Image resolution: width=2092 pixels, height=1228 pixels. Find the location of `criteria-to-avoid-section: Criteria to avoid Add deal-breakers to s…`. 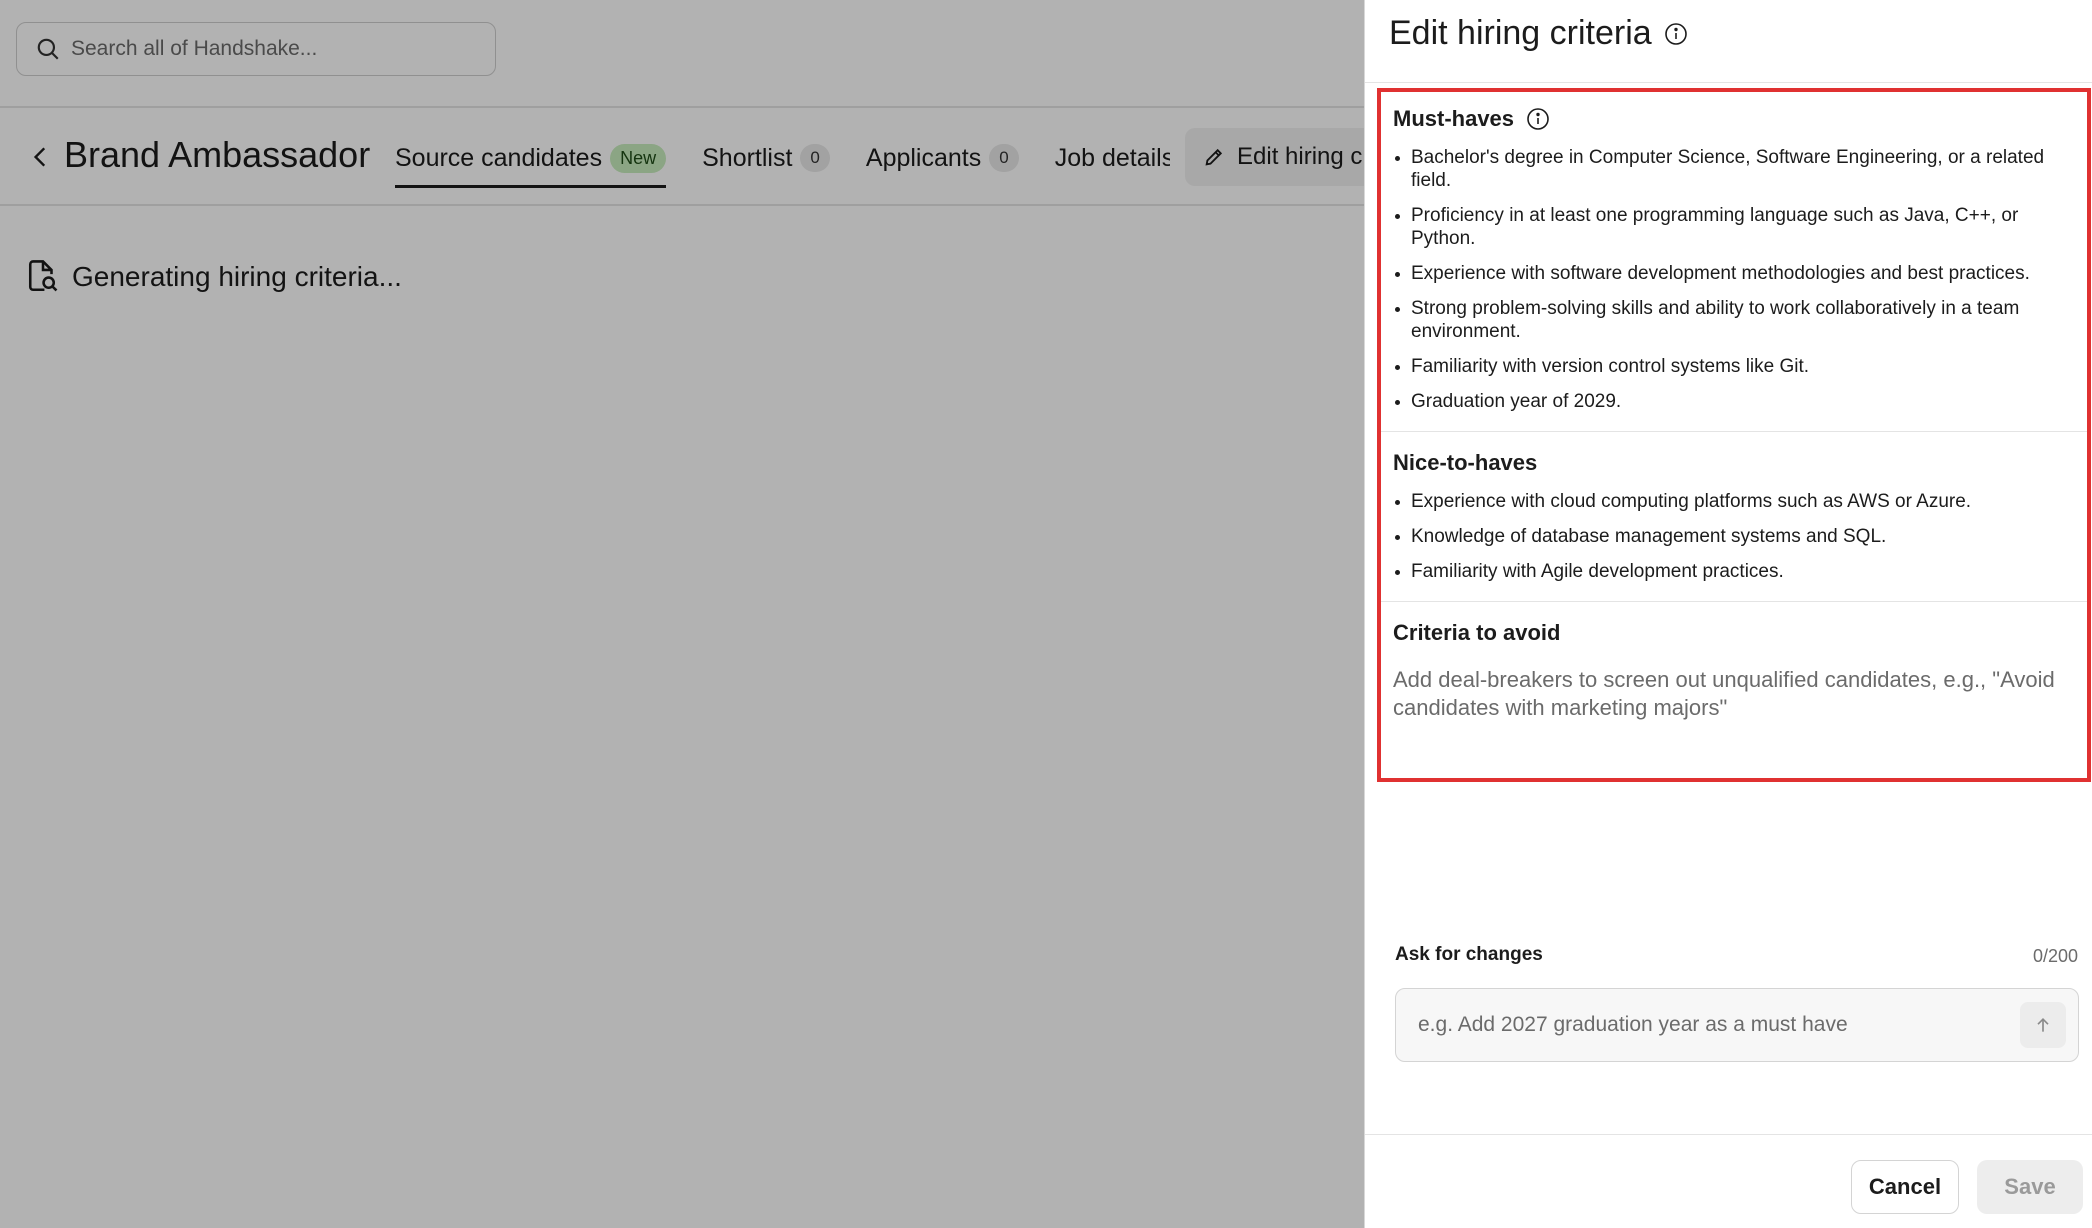

criteria-to-avoid-section: Criteria to avoid Add deal-breakers to s… is located at coordinates (1734, 662).